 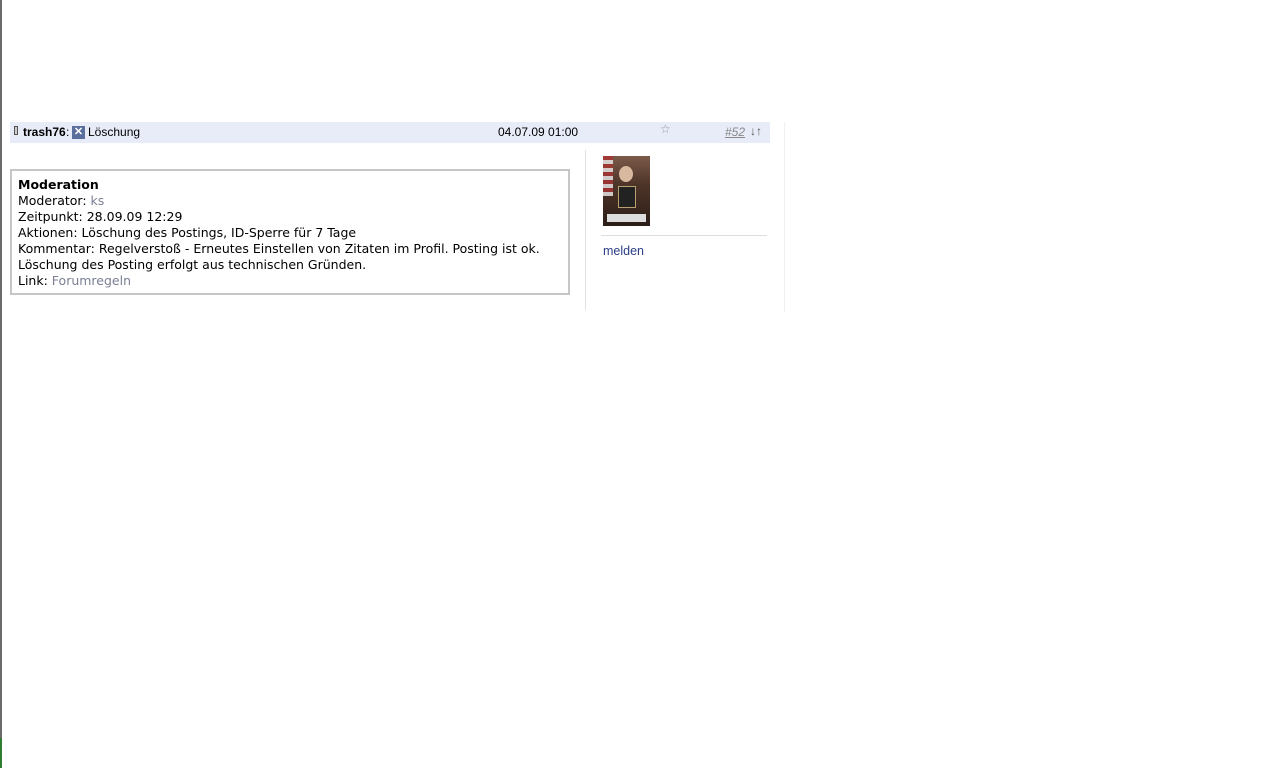 I want to click on avatar-caption, so click(x=626, y=218).